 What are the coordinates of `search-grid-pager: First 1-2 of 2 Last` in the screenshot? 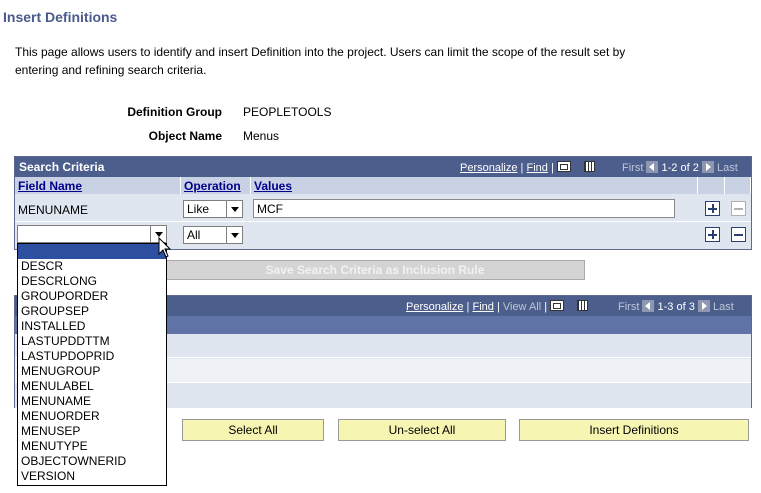 It's located at (680, 167).